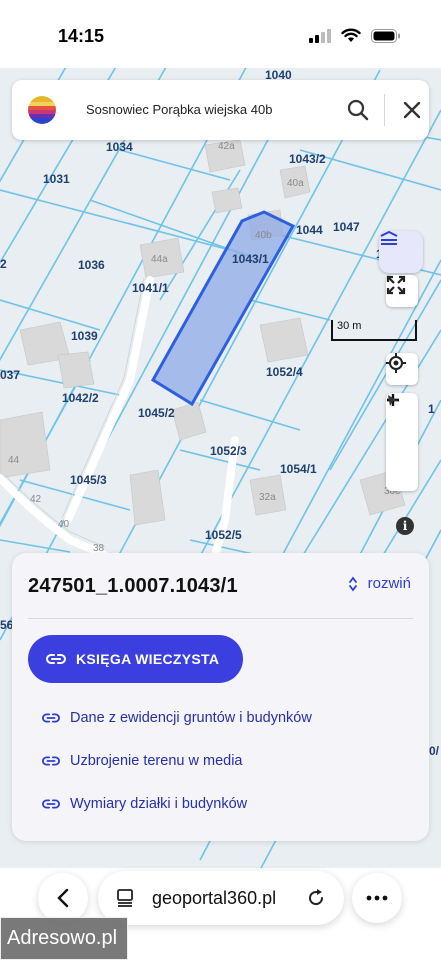 The width and height of the screenshot is (441, 960). What do you see at coordinates (385, 35) in the screenshot?
I see `battery-icon` at bounding box center [385, 35].